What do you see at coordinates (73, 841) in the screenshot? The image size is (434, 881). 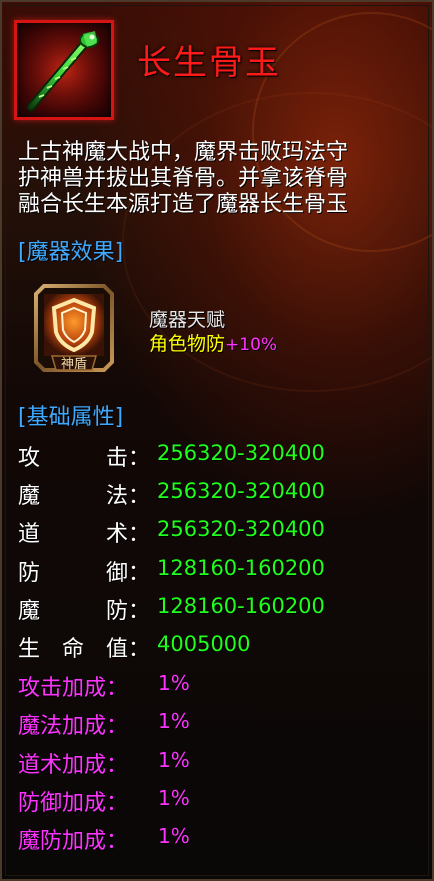 I see `bonus-label: 魔防加成：` at bounding box center [73, 841].